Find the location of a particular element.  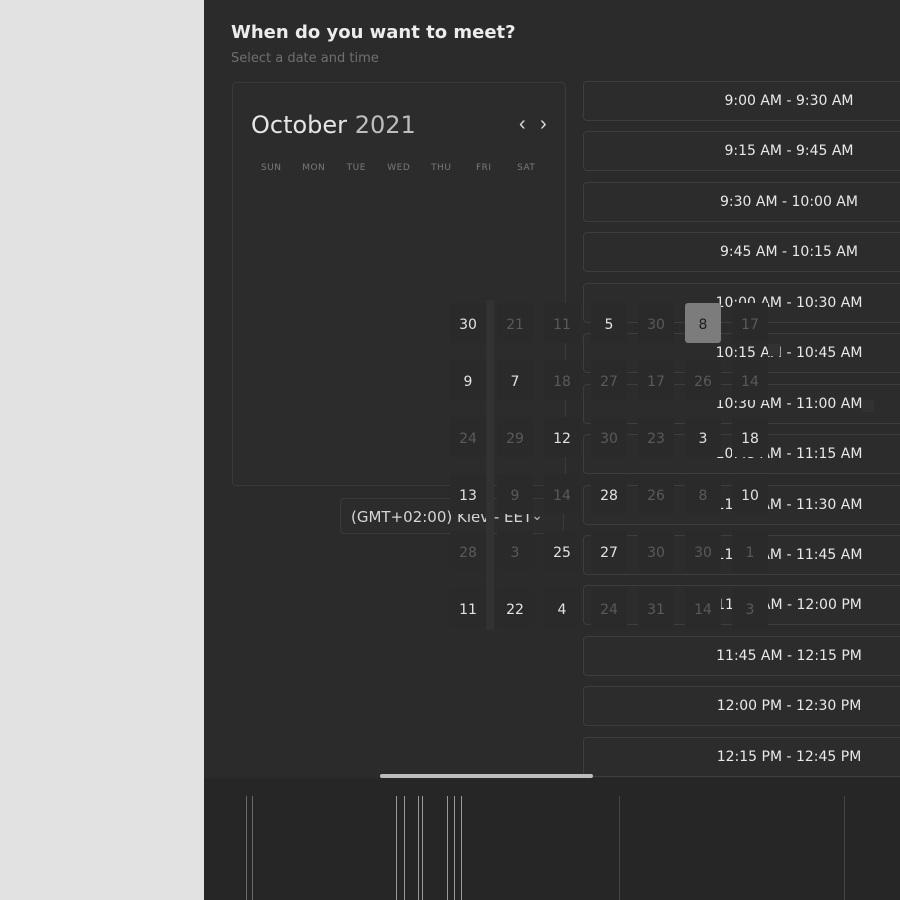

footer-area is located at coordinates (552, 839).